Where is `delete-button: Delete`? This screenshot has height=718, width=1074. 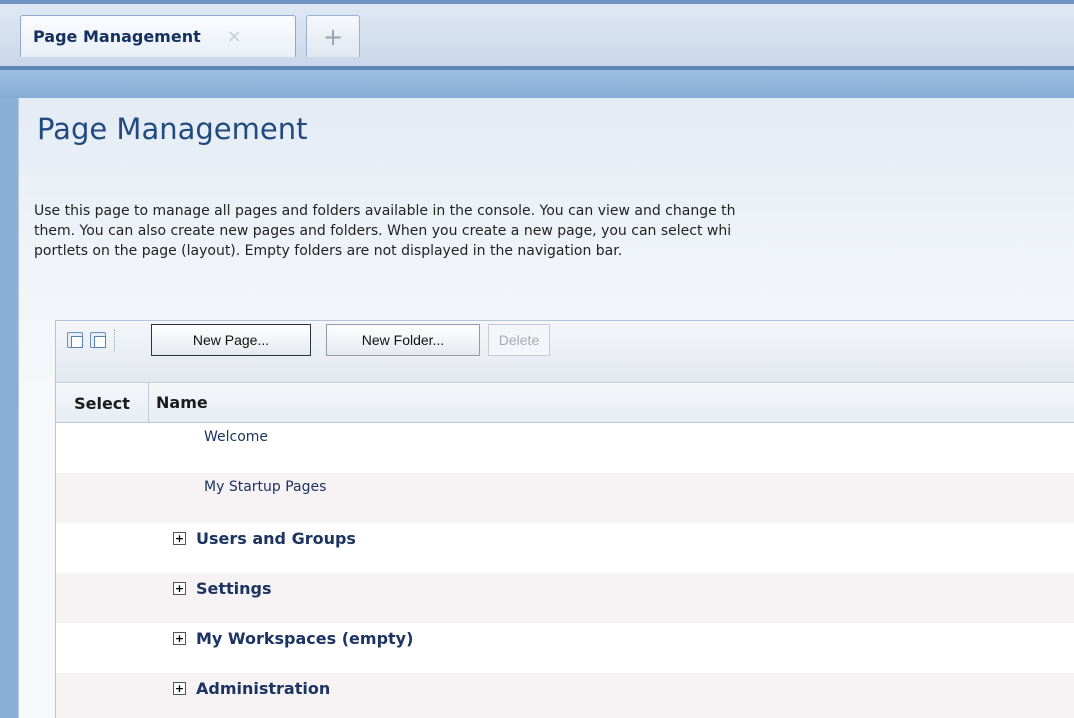
delete-button: Delete is located at coordinates (519, 340).